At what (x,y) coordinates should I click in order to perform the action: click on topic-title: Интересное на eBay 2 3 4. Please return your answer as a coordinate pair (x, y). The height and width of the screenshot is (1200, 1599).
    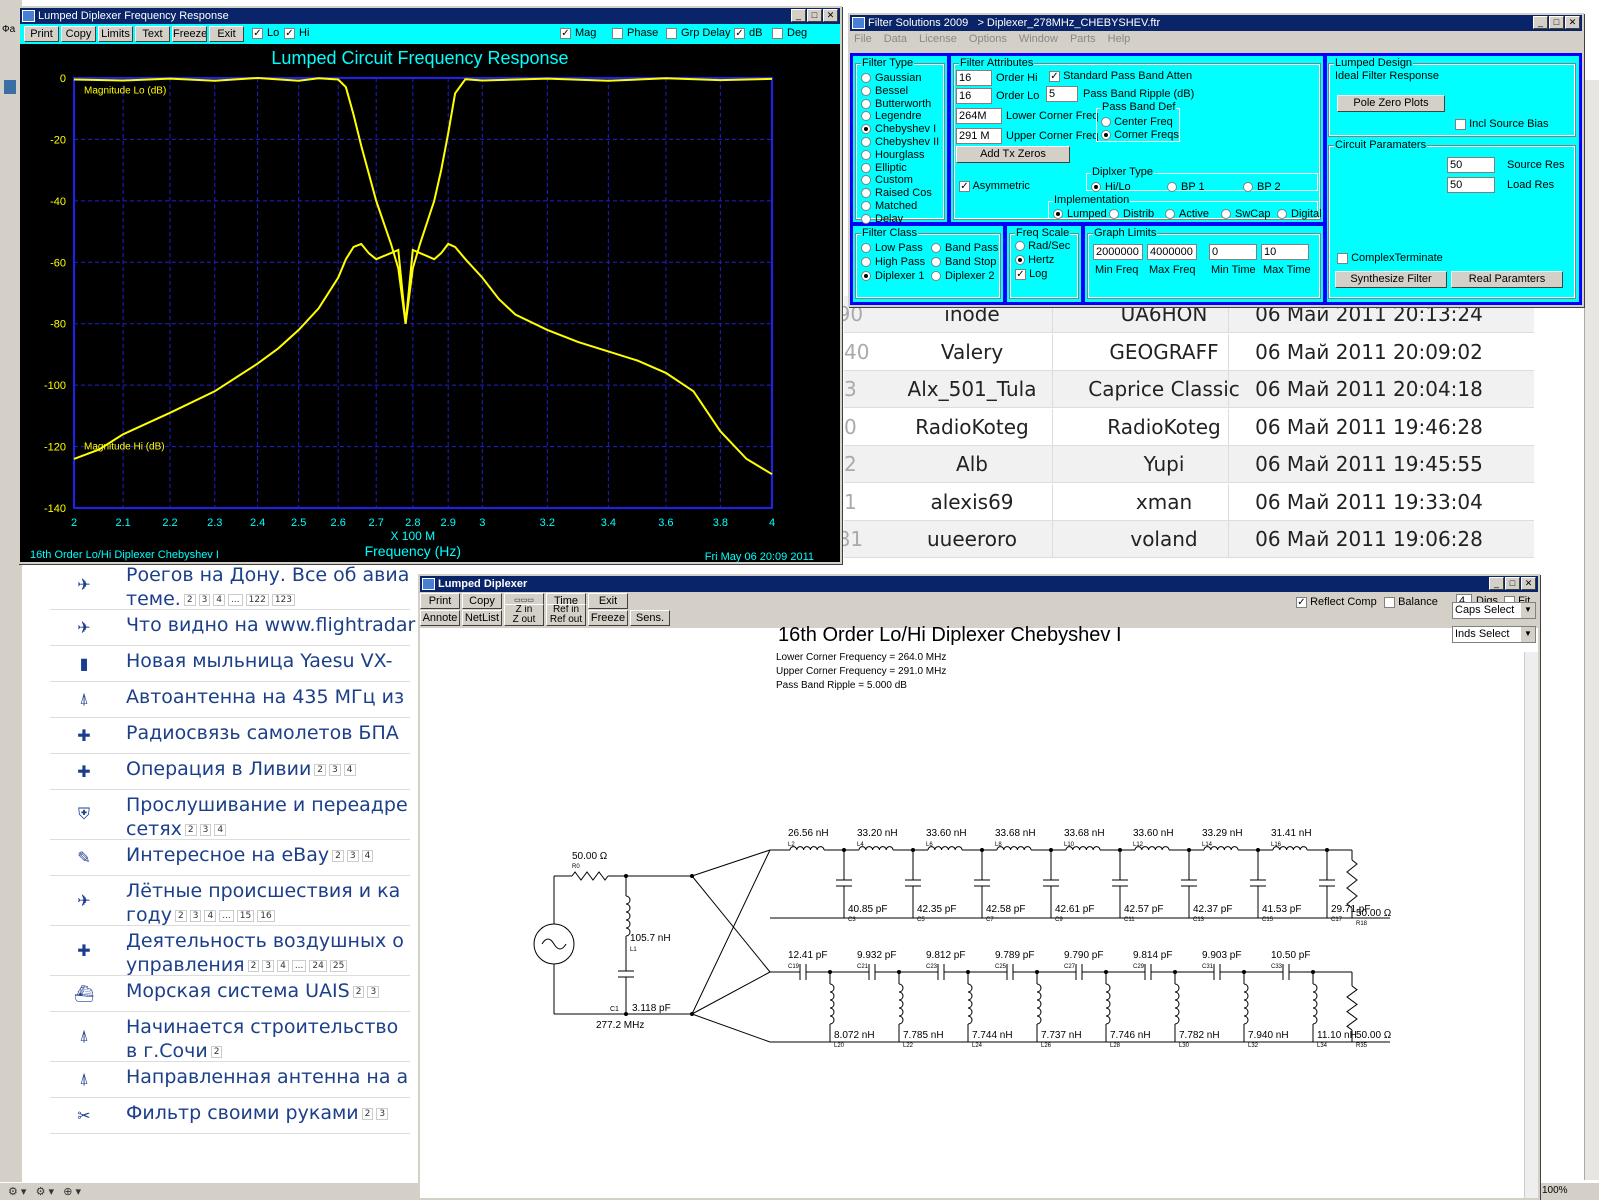
    Looking at the image, I should click on (250, 855).